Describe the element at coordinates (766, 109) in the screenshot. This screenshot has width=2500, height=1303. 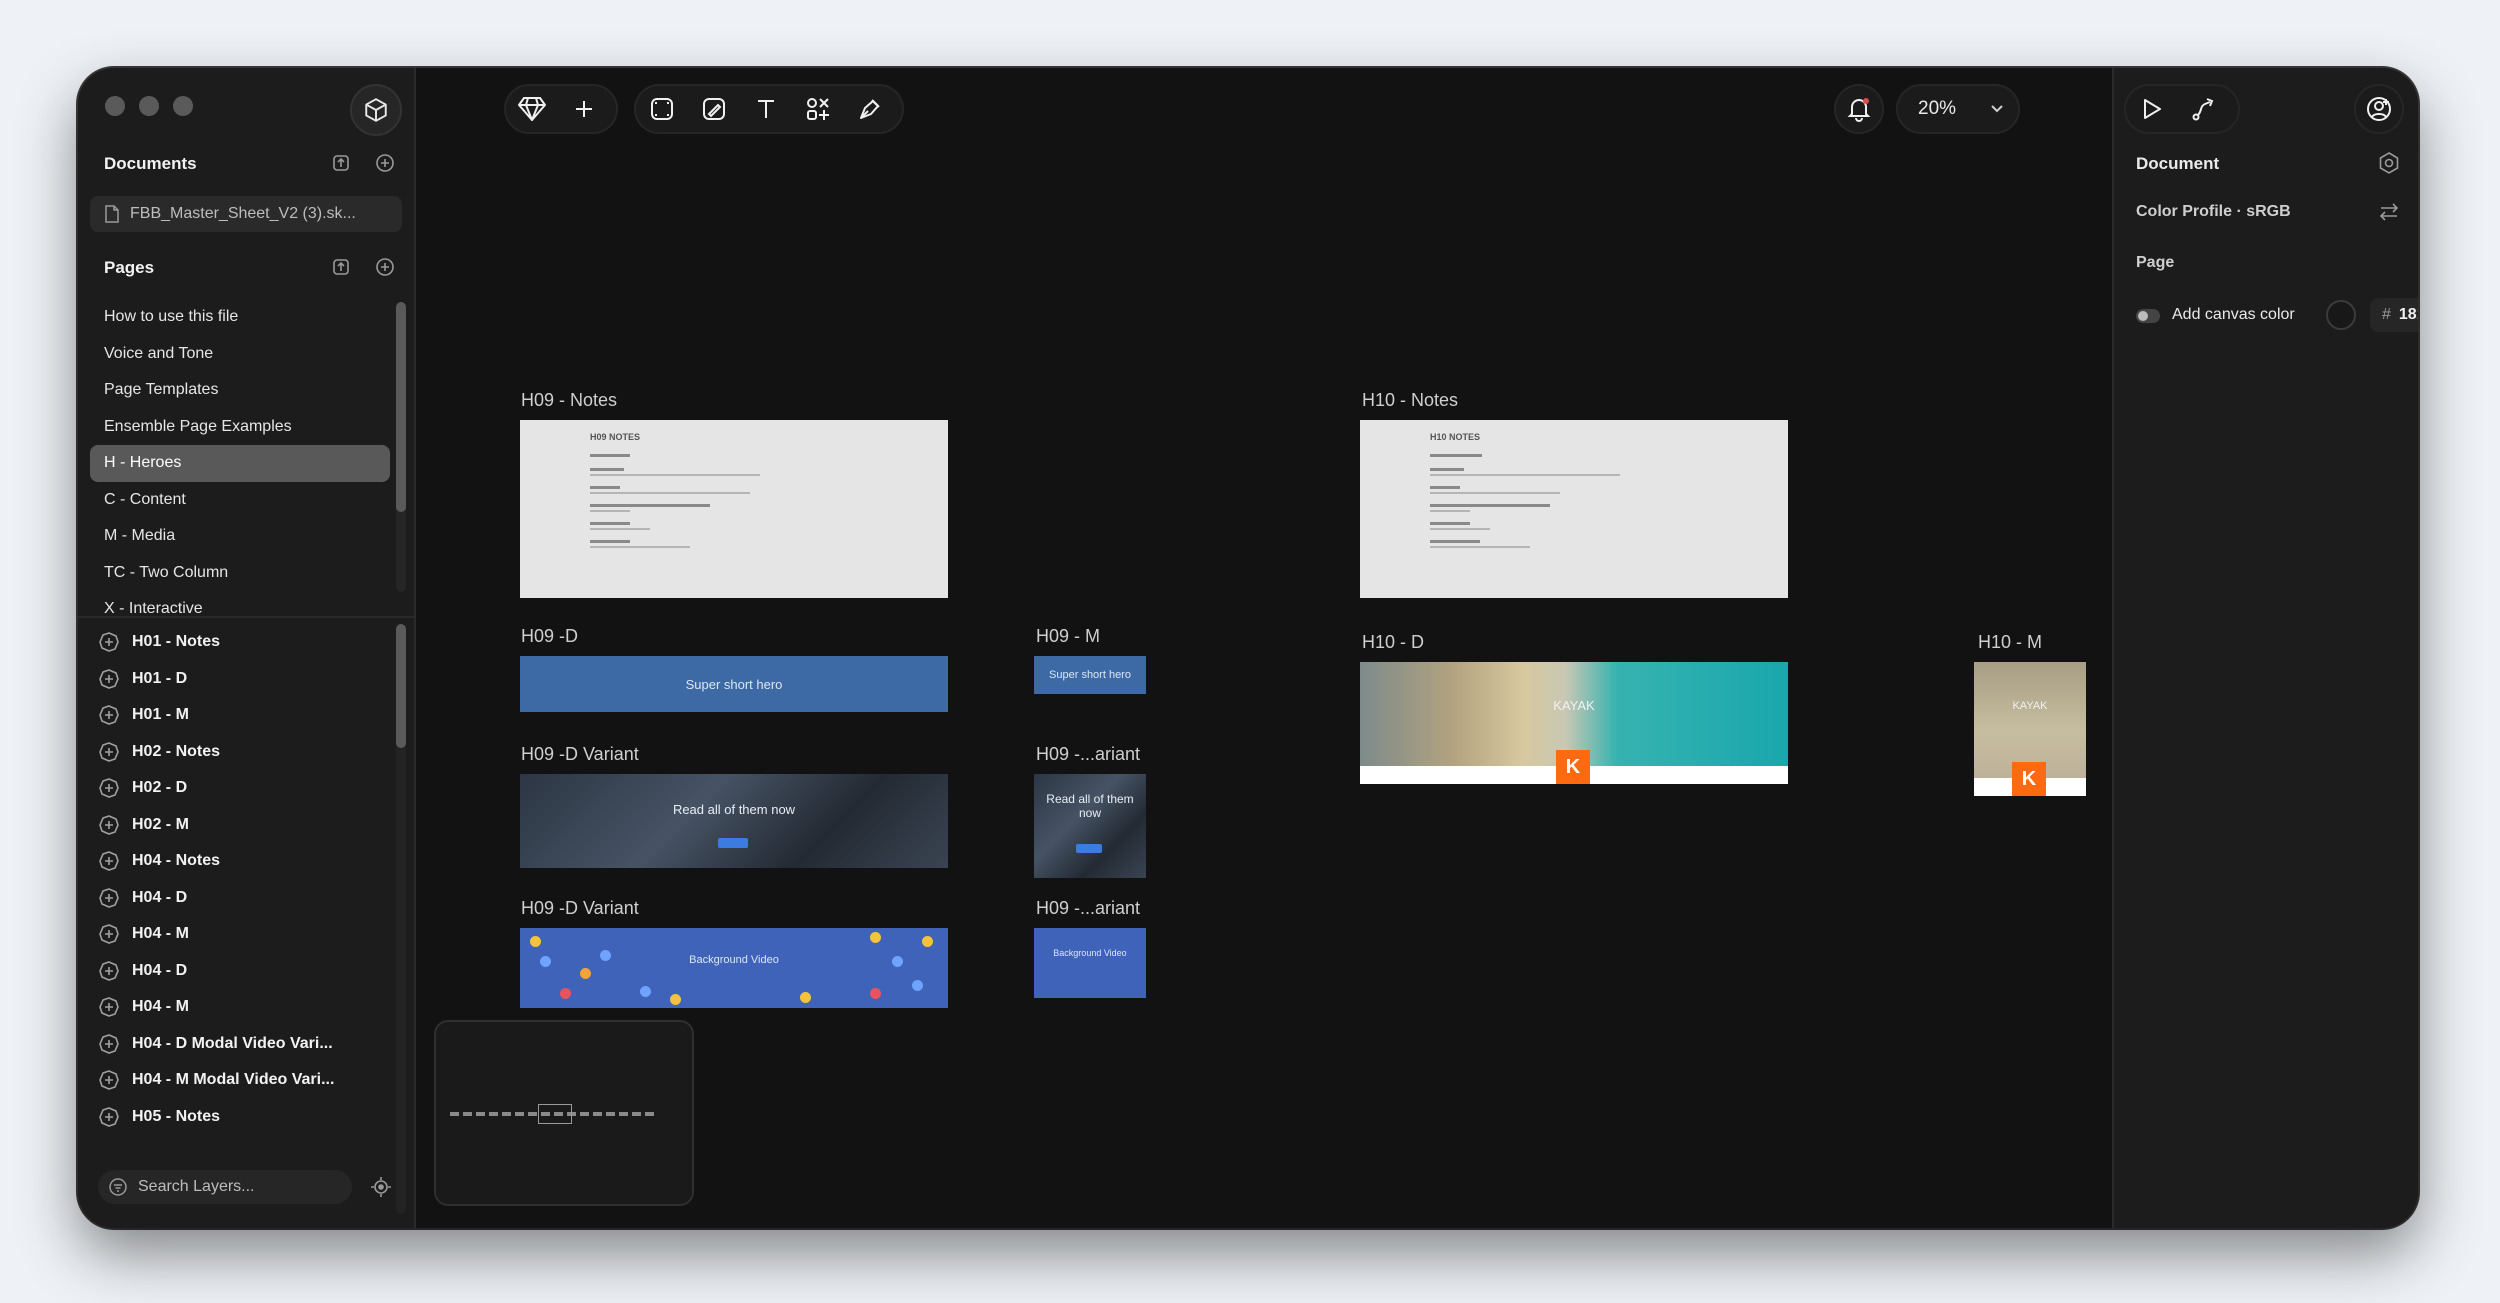
I see `text-tool-button` at that location.